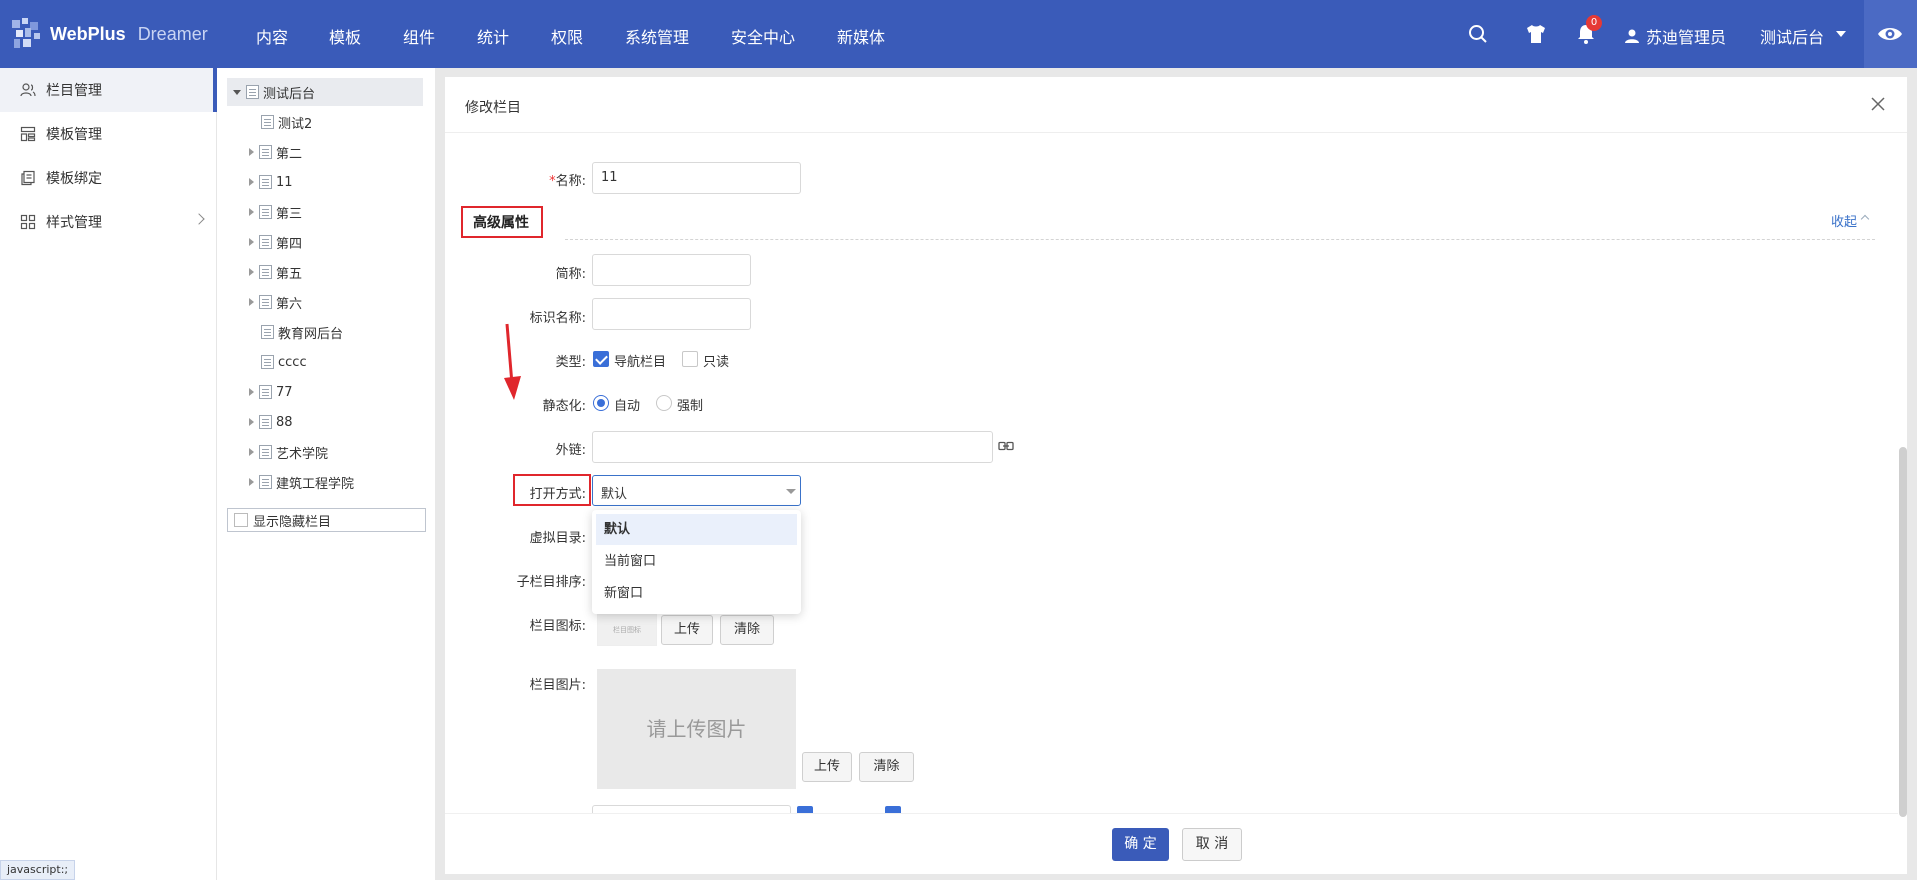 The width and height of the screenshot is (1917, 880). I want to click on icon-upload-button: 上传, so click(687, 630).